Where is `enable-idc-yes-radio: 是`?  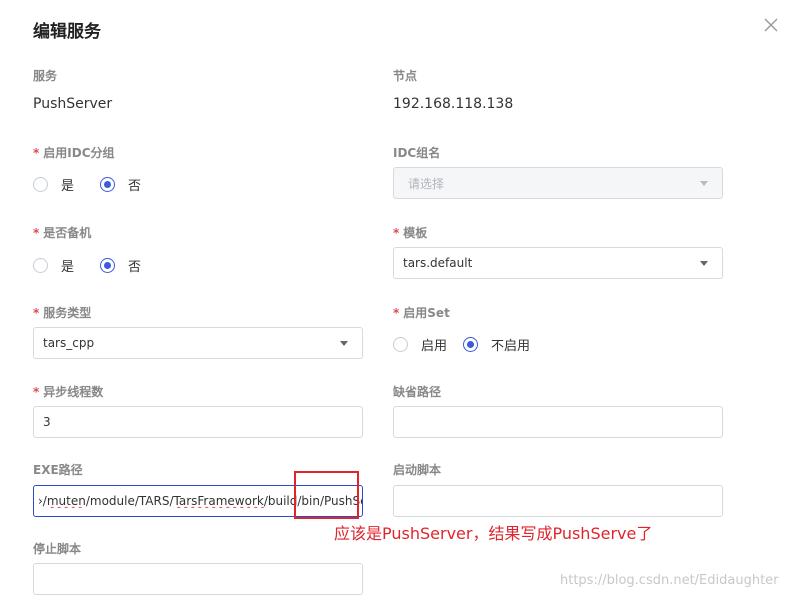 enable-idc-yes-radio: 是 is located at coordinates (53, 184).